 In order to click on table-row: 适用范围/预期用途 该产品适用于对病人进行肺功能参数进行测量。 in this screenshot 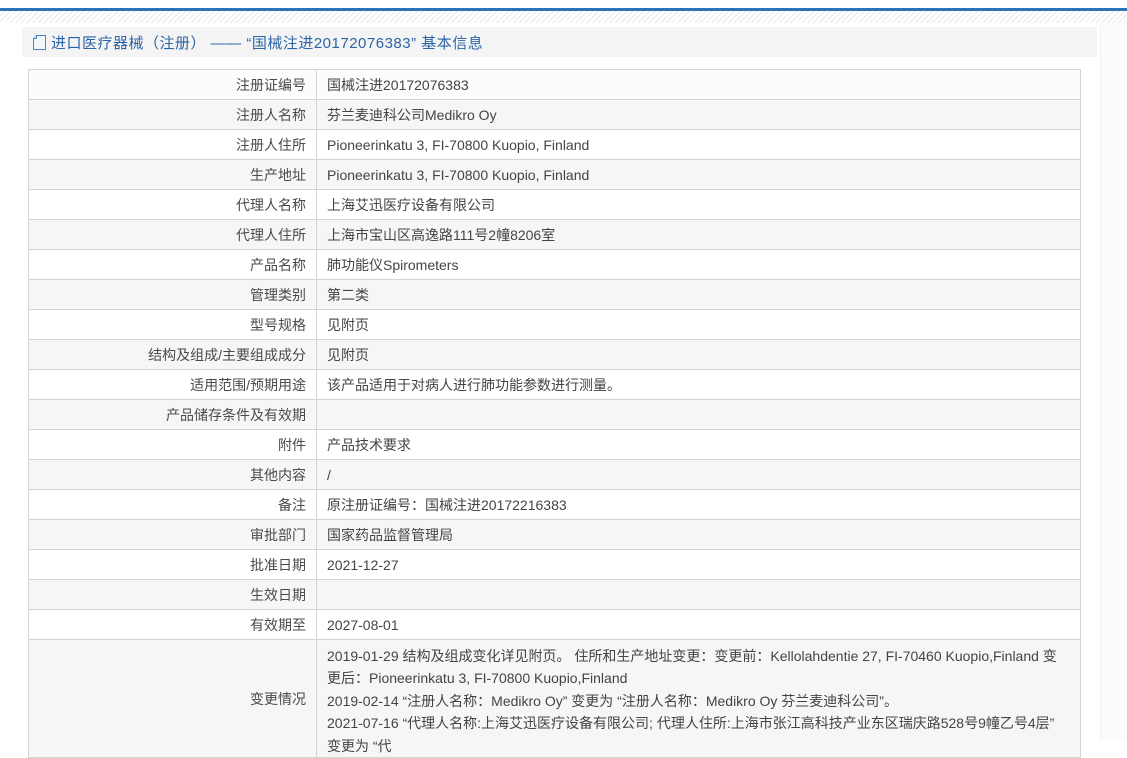, I will do `click(554, 384)`.